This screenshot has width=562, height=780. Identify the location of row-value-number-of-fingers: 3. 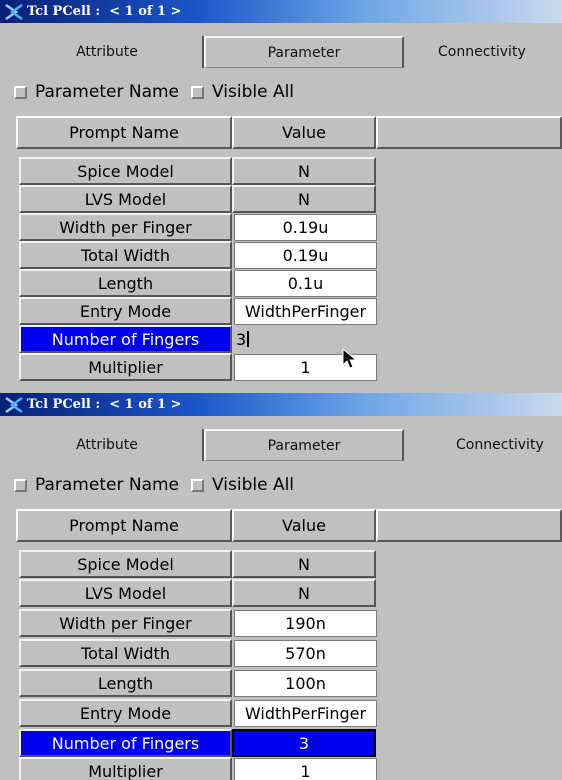
(304, 743).